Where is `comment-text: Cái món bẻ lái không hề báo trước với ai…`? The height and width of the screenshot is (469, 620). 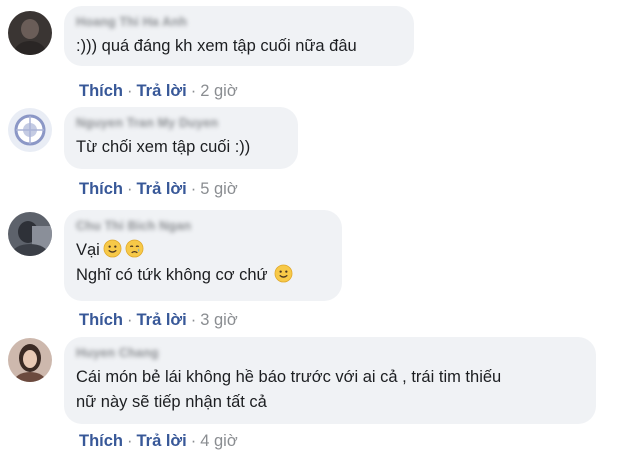 comment-text: Cái món bẻ lái không hề báo trước với ai… is located at coordinates (289, 377).